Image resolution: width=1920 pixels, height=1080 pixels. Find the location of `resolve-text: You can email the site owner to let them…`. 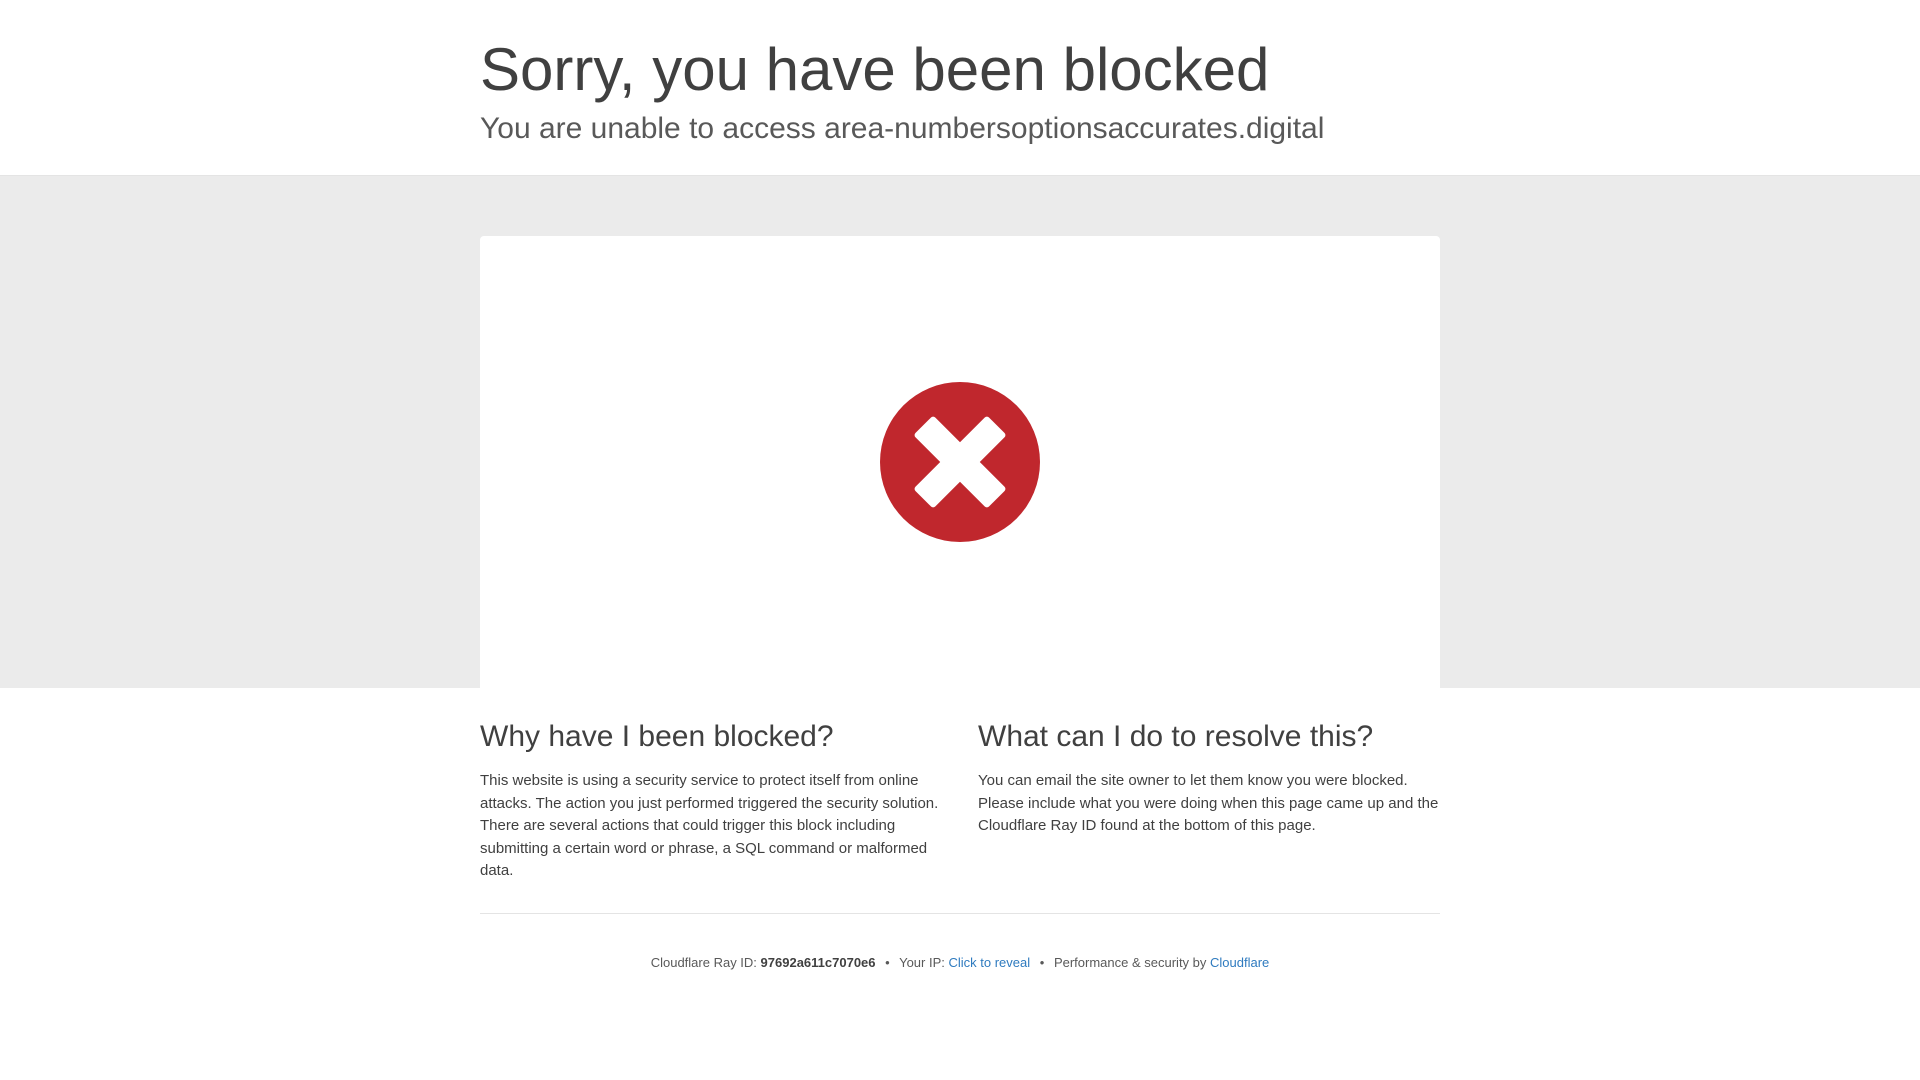

resolve-text: You can email the site owner to let them… is located at coordinates (1208, 803).